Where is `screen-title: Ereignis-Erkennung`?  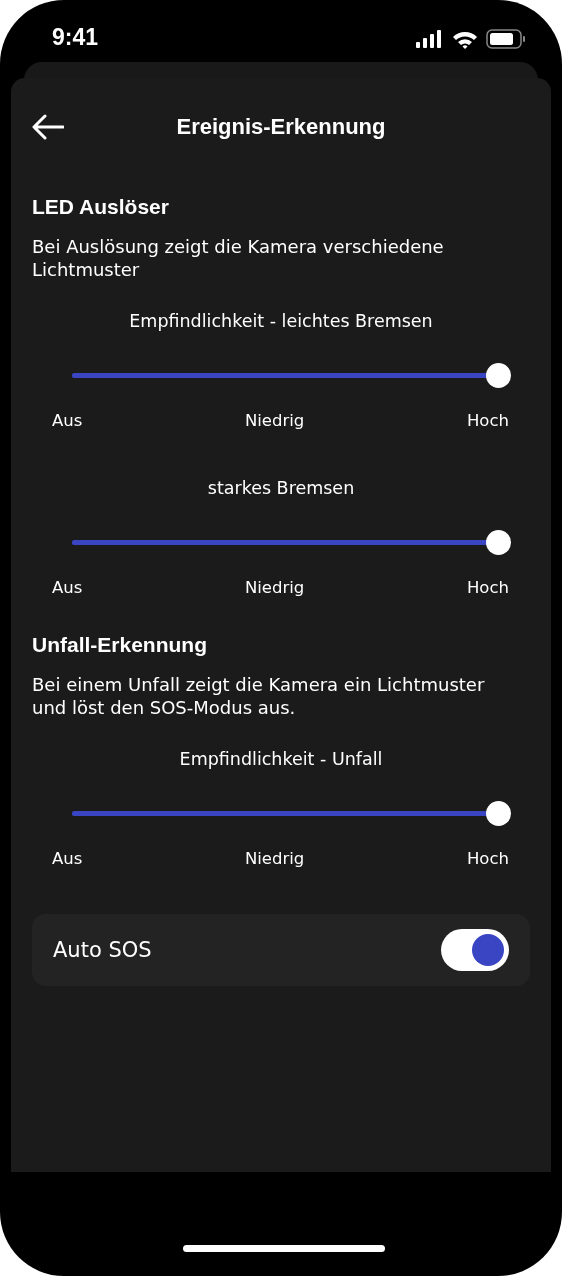
screen-title: Ereignis-Erkennung is located at coordinates (281, 127).